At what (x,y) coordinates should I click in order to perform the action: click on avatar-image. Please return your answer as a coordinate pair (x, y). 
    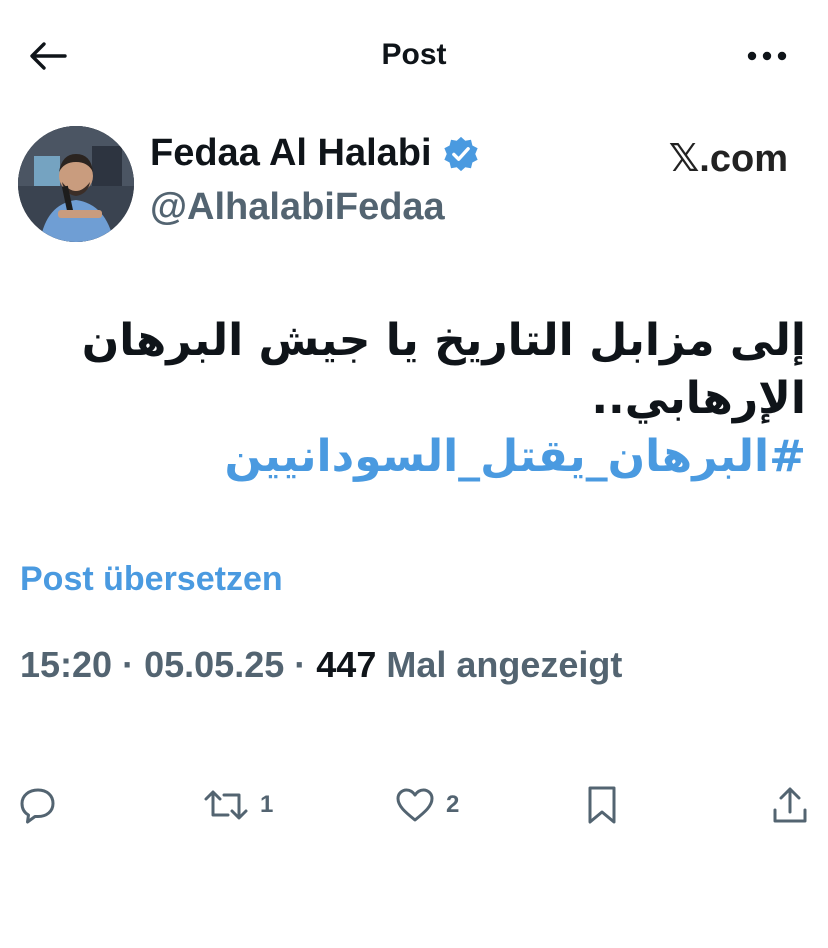
    Looking at the image, I should click on (76, 184).